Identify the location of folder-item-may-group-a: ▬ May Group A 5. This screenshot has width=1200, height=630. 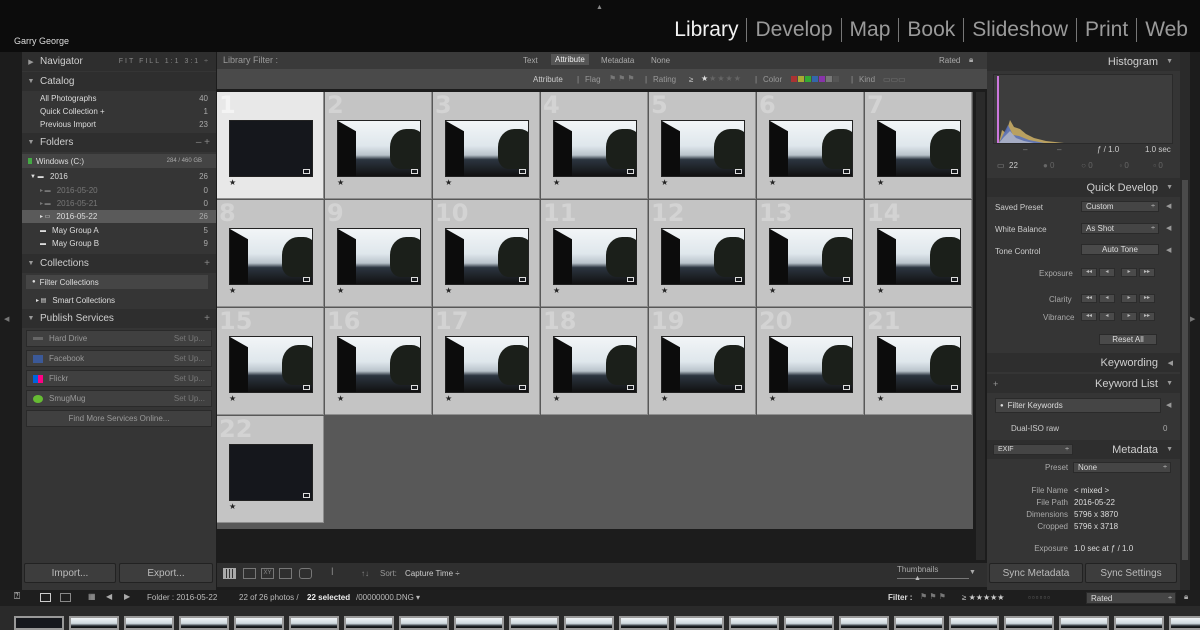
(119, 230).